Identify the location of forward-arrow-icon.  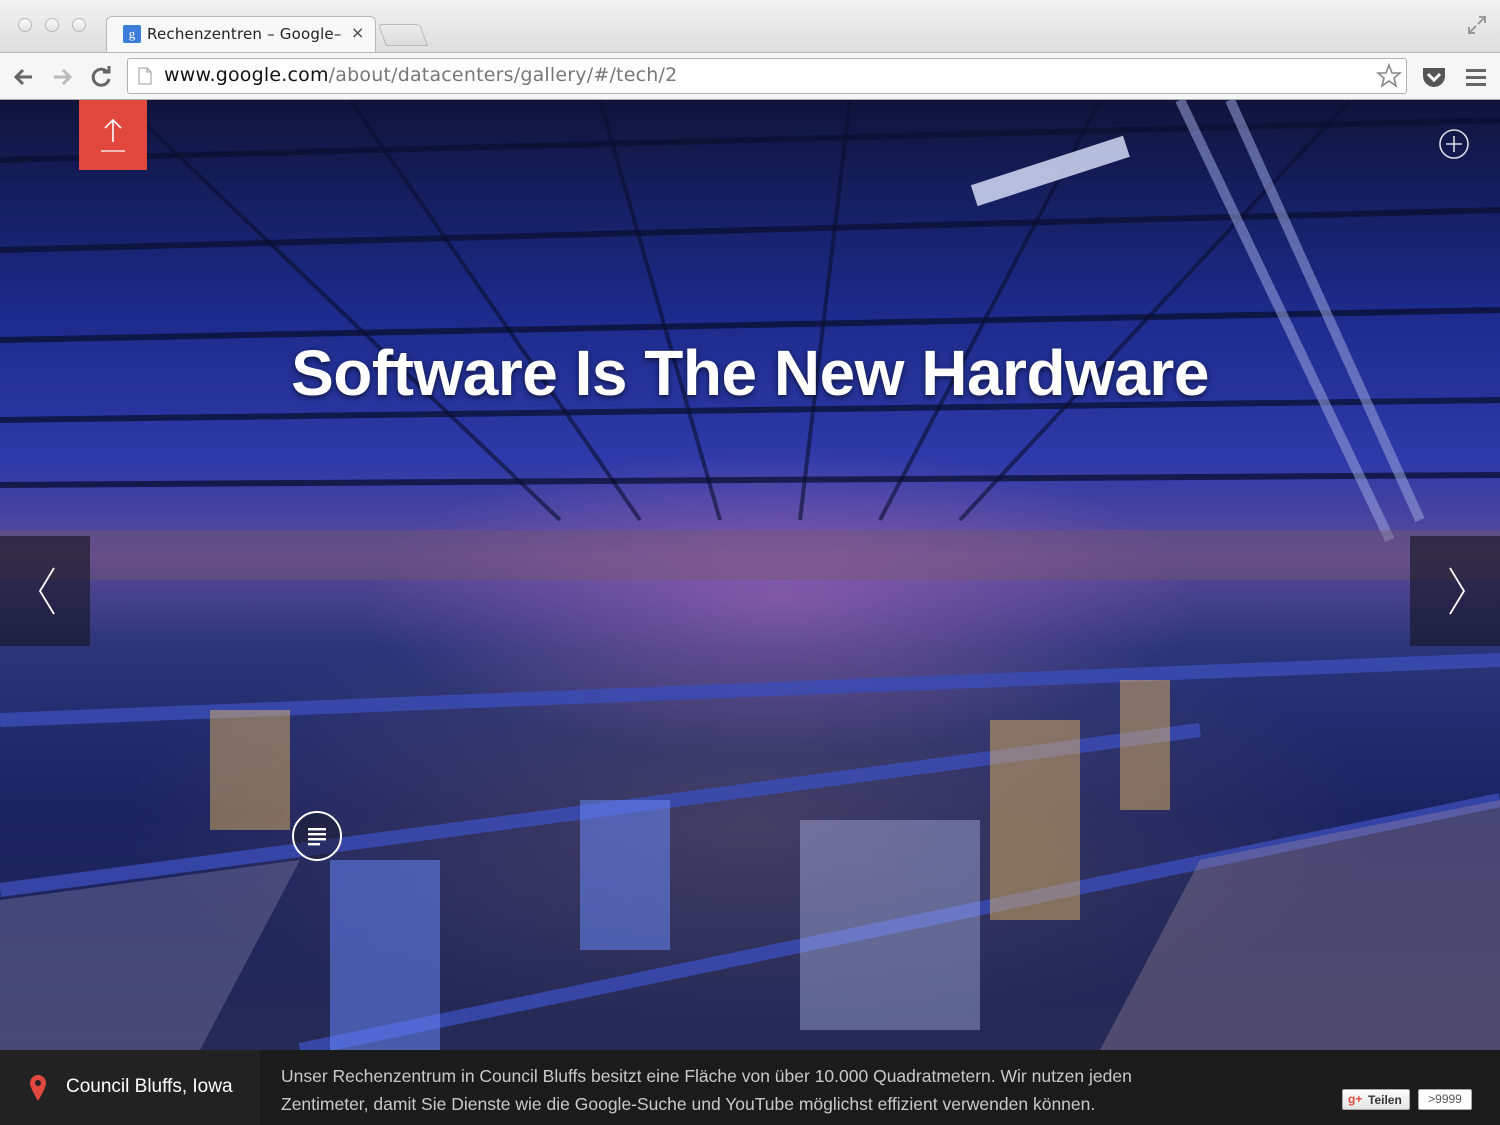
(62, 77).